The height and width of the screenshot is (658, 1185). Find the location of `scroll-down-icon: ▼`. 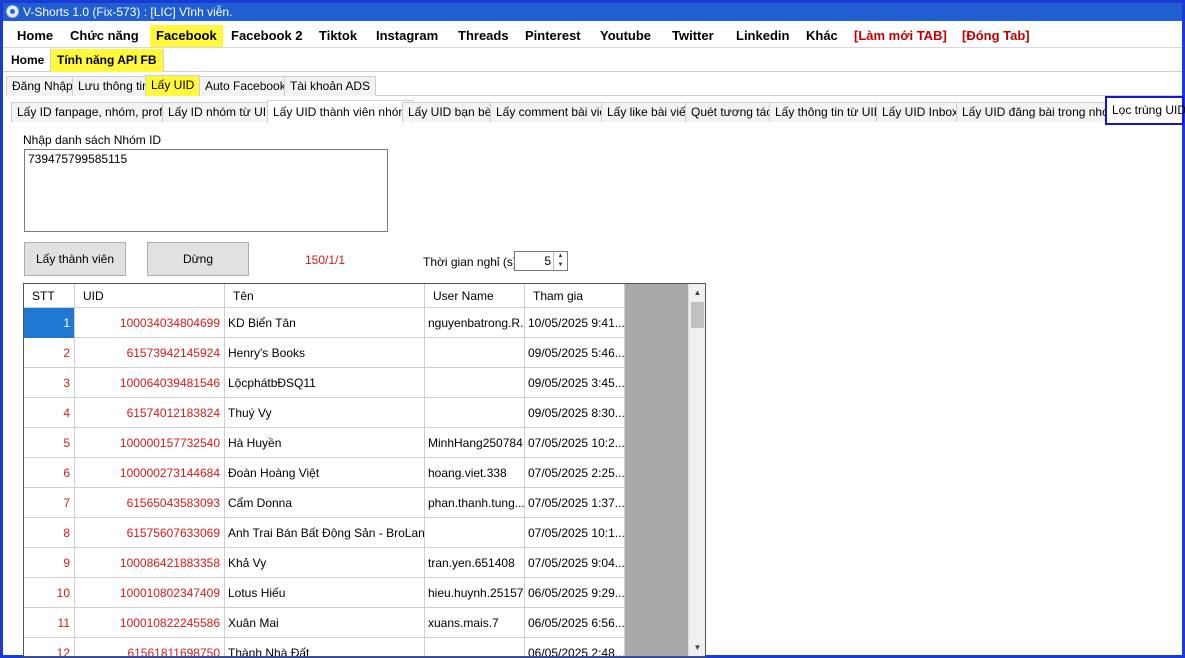

scroll-down-icon: ▼ is located at coordinates (697, 647).